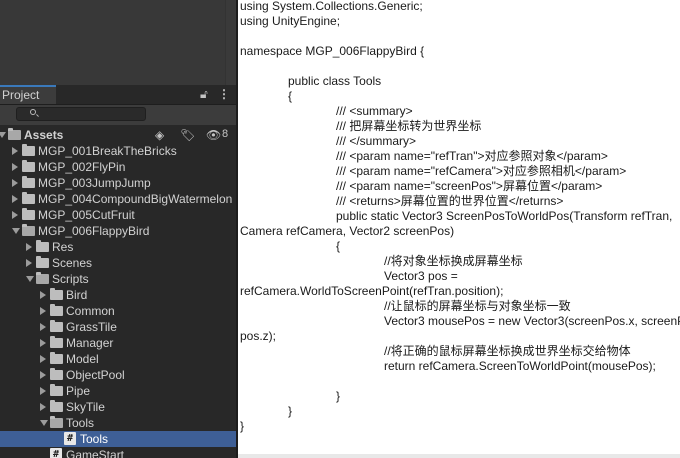 Image resolution: width=680 pixels, height=458 pixels. I want to click on tree-item-label: ObjectPool, so click(95, 375).